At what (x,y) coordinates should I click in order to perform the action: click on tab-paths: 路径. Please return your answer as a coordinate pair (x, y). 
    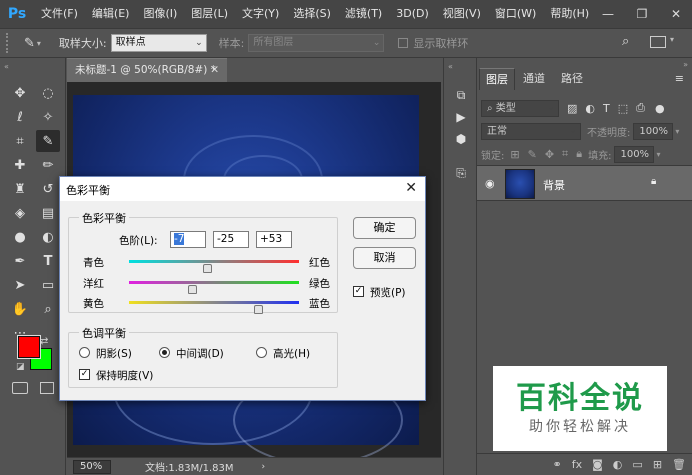
    Looking at the image, I should click on (572, 79).